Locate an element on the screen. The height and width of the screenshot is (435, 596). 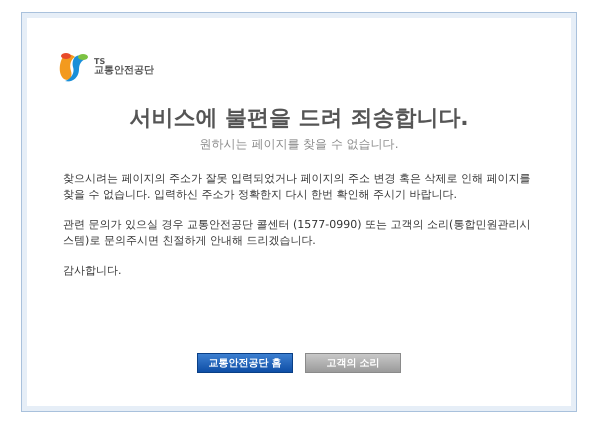
error-subtitle: 원하시는 페이지를 찾을 수 없습니다. is located at coordinates (299, 144).